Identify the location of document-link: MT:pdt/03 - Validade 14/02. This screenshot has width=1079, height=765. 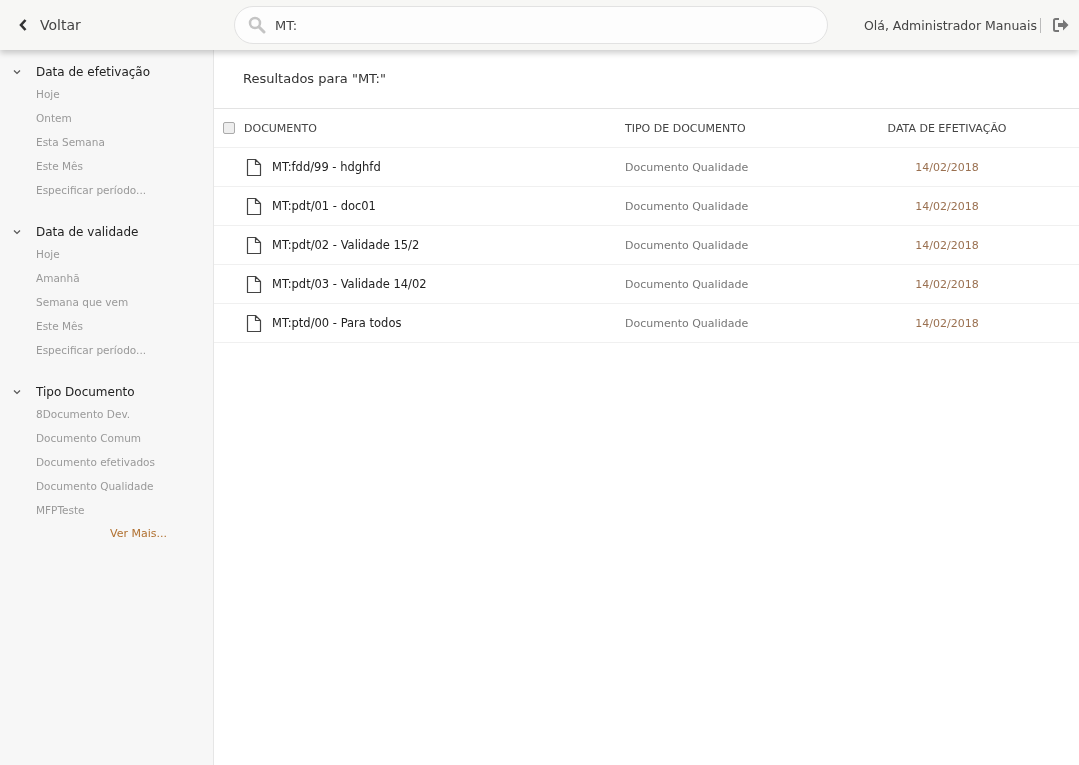
(349, 284).